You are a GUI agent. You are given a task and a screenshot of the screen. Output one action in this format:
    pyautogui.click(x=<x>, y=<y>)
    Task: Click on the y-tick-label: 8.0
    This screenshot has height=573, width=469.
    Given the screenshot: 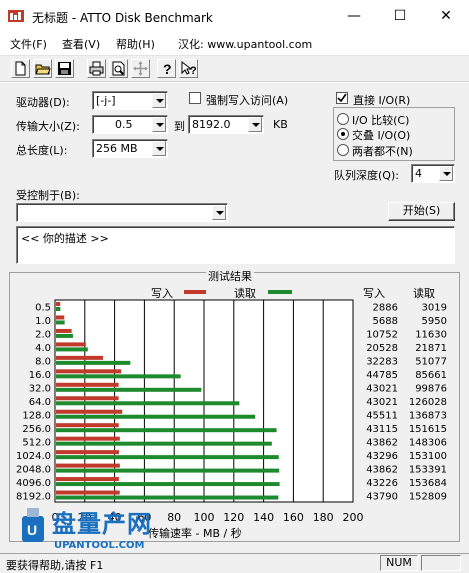 What is the action you would take?
    pyautogui.click(x=43, y=362)
    